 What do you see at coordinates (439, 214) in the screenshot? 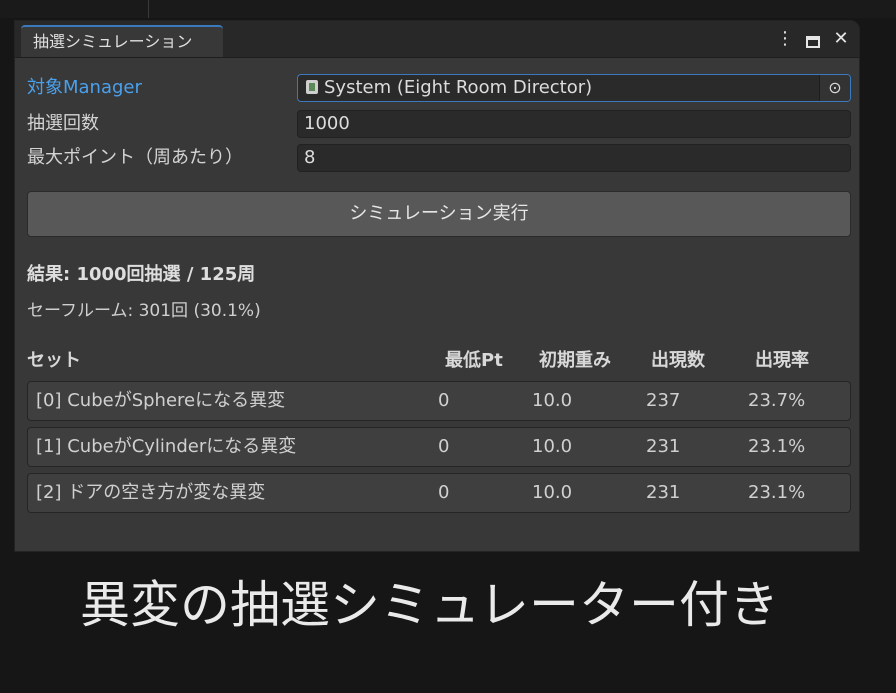
I see `run-simulation-button: シミュレーション実行` at bounding box center [439, 214].